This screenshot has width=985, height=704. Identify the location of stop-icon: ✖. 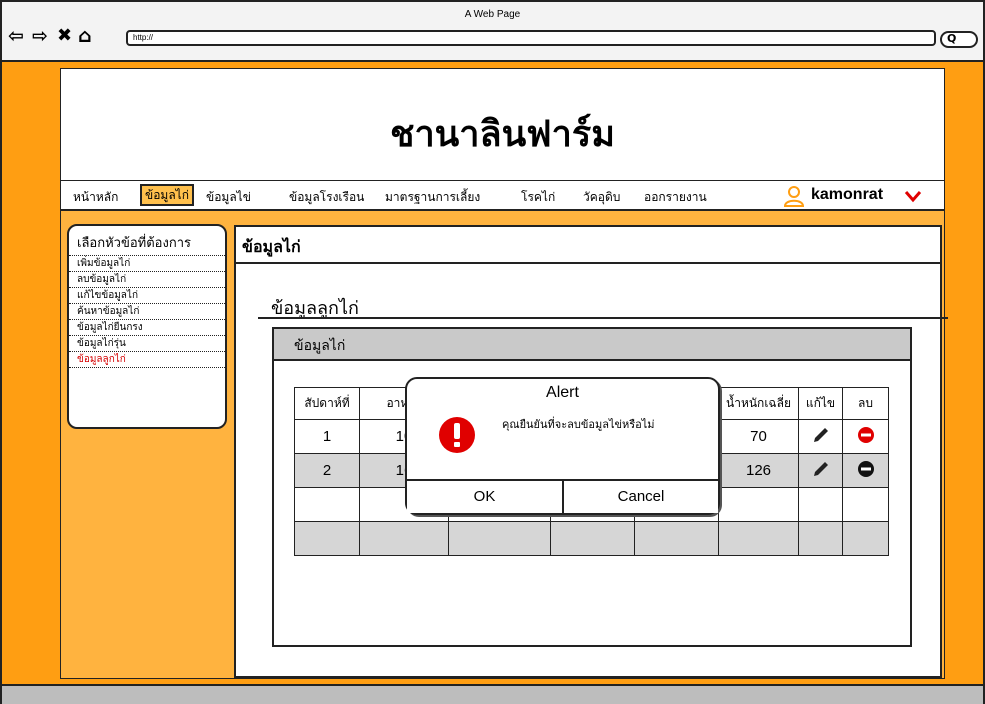
(64, 36).